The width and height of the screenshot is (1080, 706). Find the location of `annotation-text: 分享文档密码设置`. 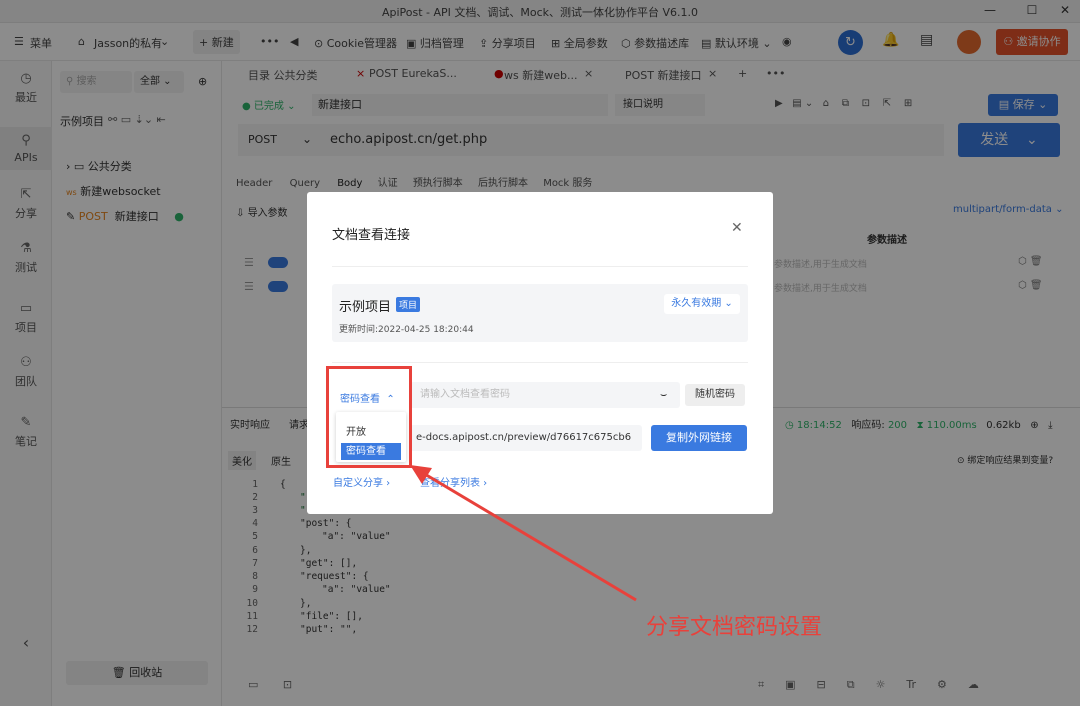

annotation-text: 分享文档密码设置 is located at coordinates (734, 627).